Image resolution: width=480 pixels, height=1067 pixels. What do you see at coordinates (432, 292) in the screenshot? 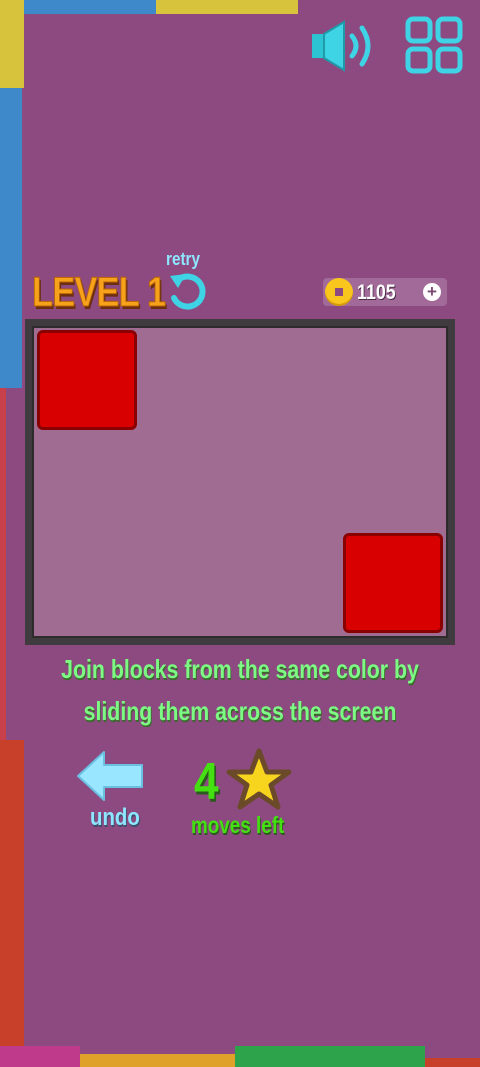
I see `add-coins-button: +` at bounding box center [432, 292].